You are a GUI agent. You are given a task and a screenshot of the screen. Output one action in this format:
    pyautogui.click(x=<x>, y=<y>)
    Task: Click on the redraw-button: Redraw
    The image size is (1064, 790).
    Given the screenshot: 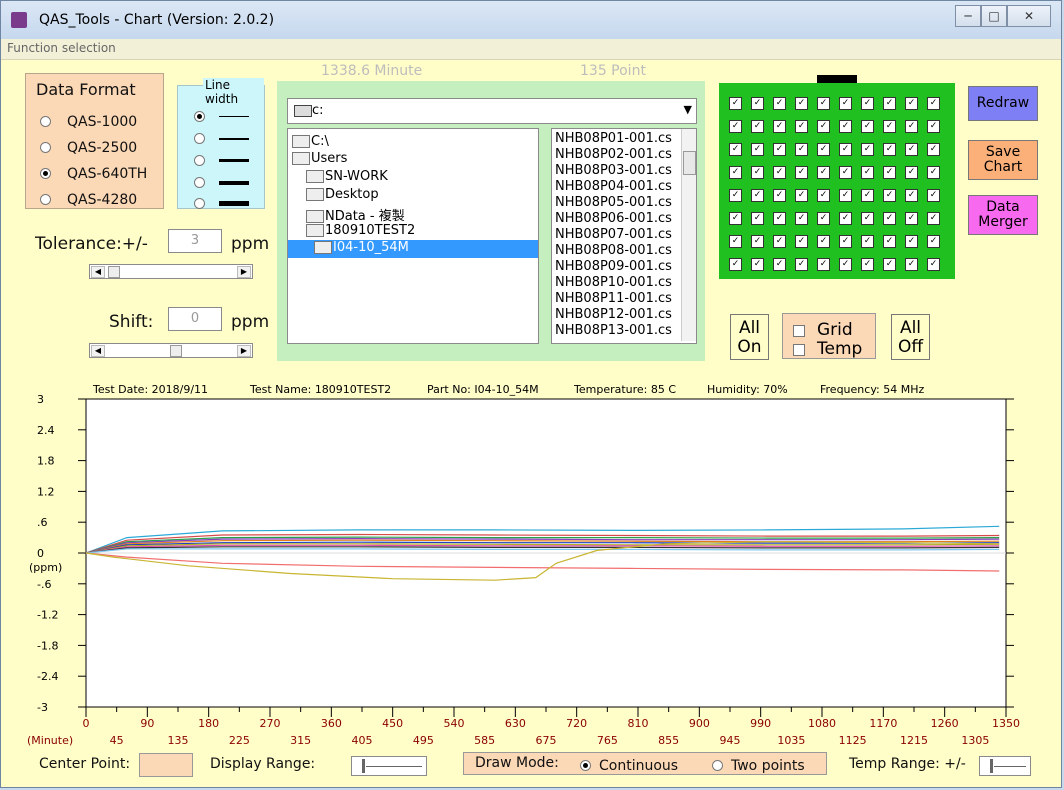 What is the action you would take?
    pyautogui.click(x=1003, y=103)
    